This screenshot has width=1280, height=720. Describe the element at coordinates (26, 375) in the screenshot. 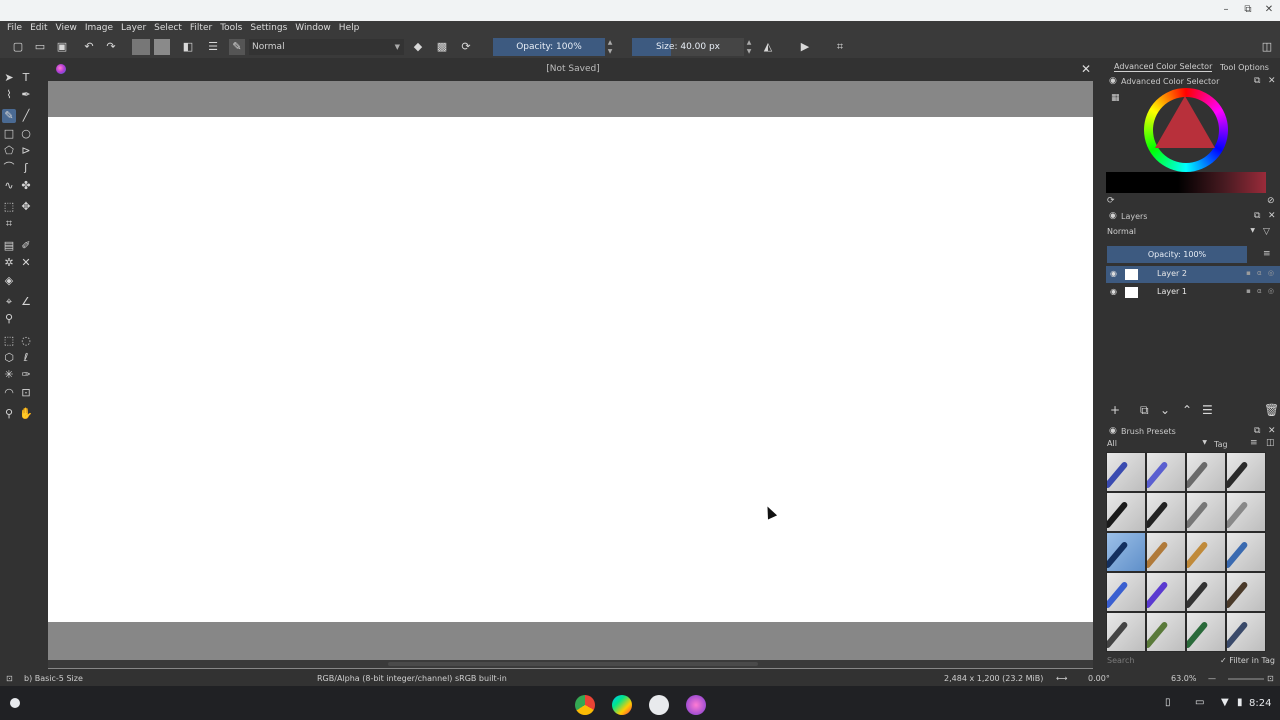

I see `similar-color-selection-tool-icon: ✑` at that location.